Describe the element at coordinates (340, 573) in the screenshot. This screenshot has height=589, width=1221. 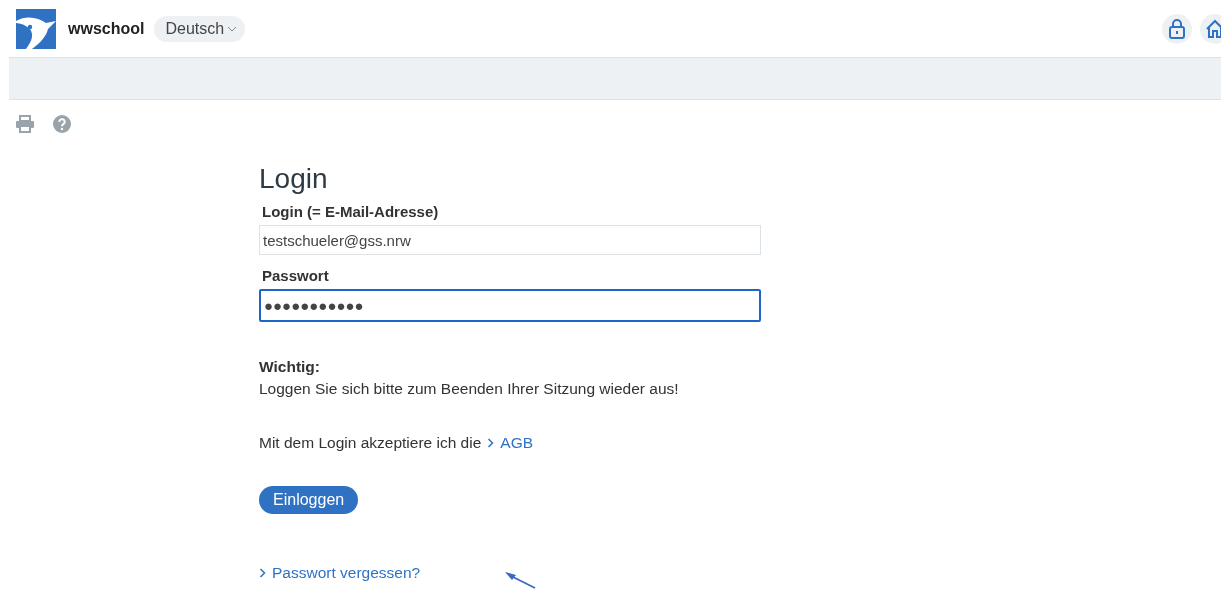
I see `forgot-password-link: Passwort vergessen?` at that location.